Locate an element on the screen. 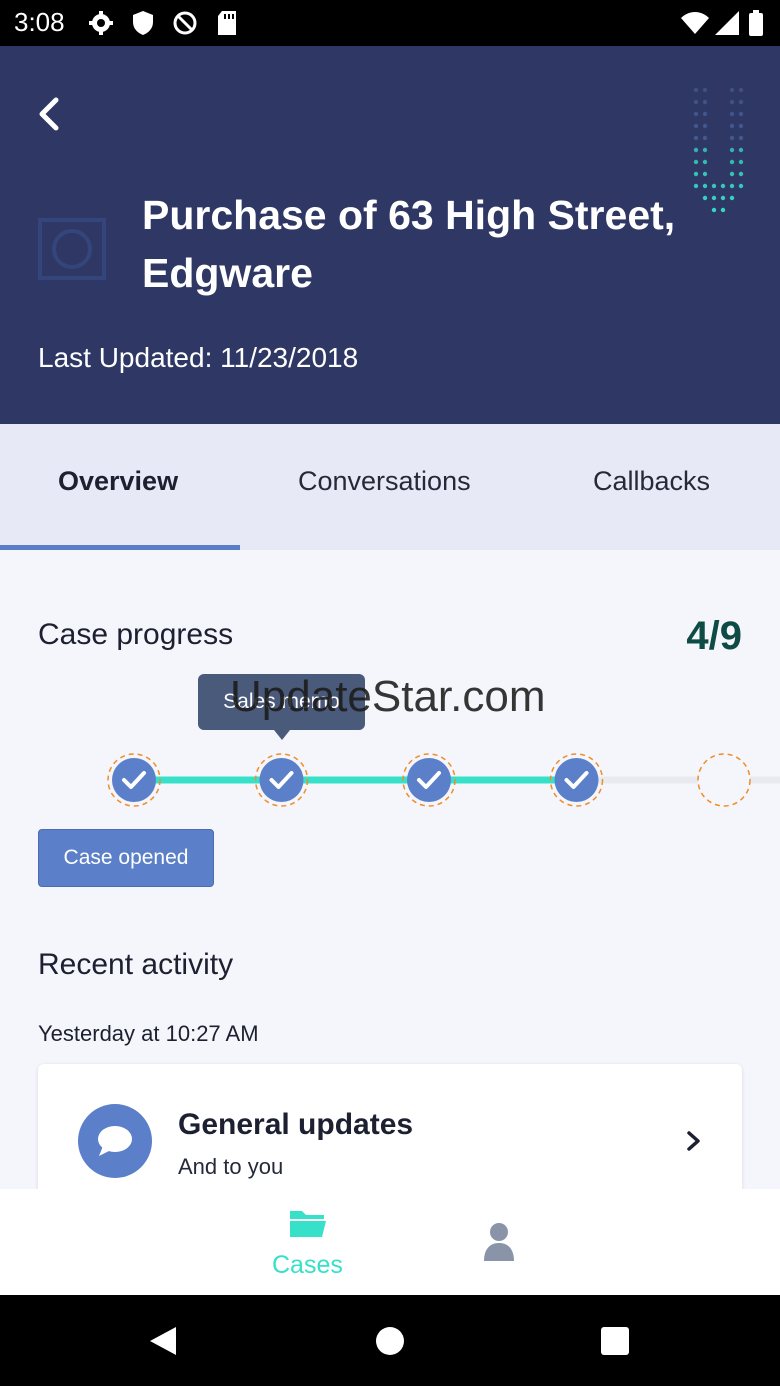 This screenshot has height=1386, width=780. tab-bar: Overview Conversations Callbacks is located at coordinates (390, 487).